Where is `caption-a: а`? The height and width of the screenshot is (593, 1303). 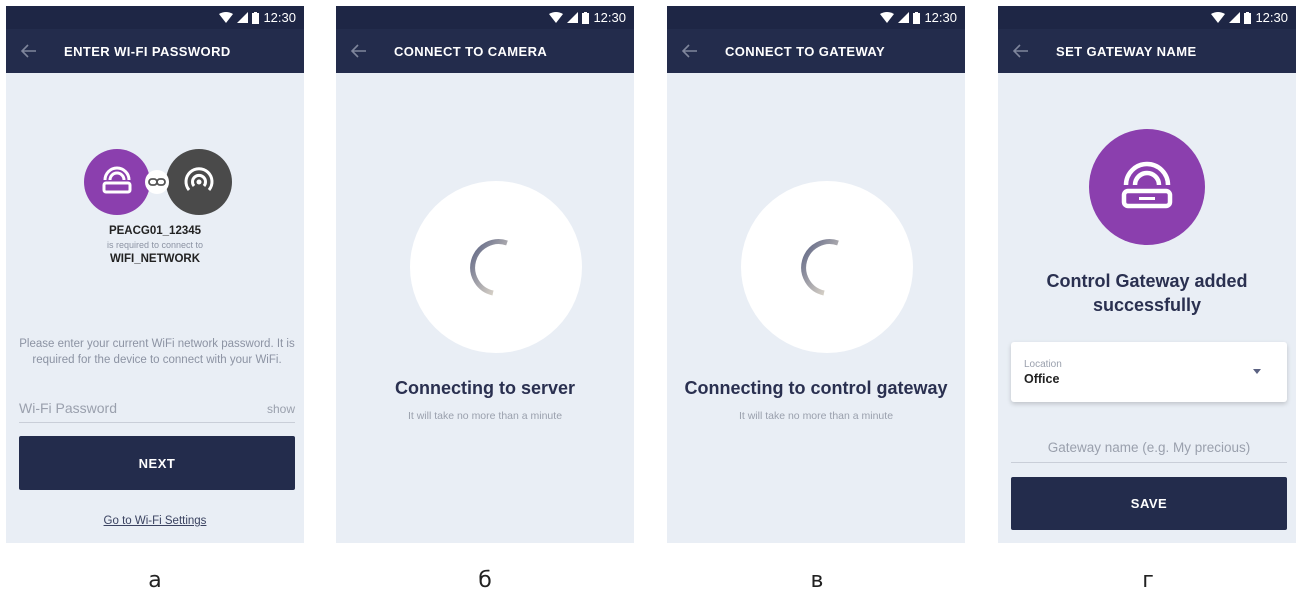 caption-a: а is located at coordinates (155, 580).